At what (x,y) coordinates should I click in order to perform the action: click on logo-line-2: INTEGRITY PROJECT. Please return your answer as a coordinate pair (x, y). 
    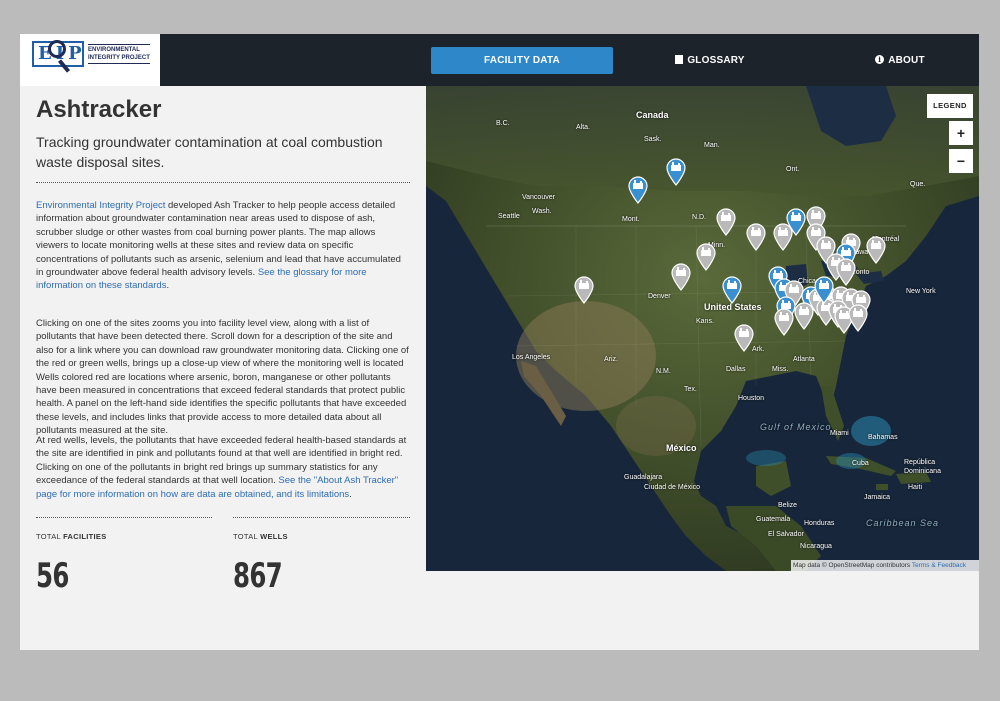
    Looking at the image, I should click on (119, 58).